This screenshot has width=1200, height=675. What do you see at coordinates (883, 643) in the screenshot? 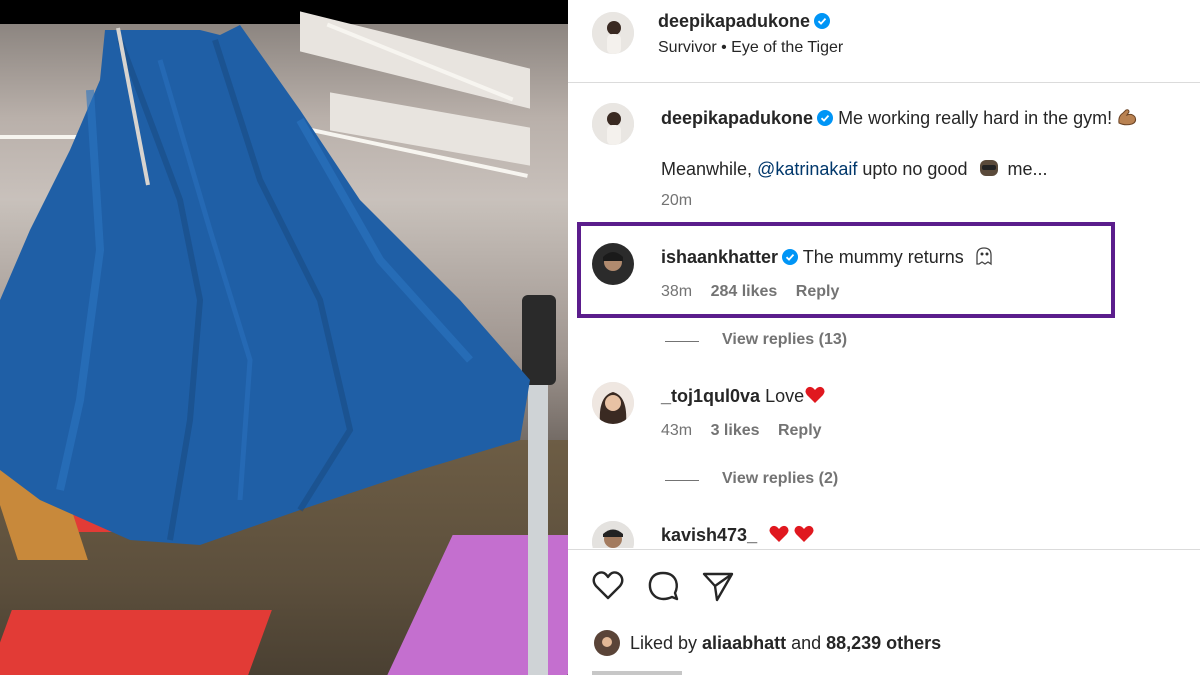
I see `liked-by-others: 88,239 others` at bounding box center [883, 643].